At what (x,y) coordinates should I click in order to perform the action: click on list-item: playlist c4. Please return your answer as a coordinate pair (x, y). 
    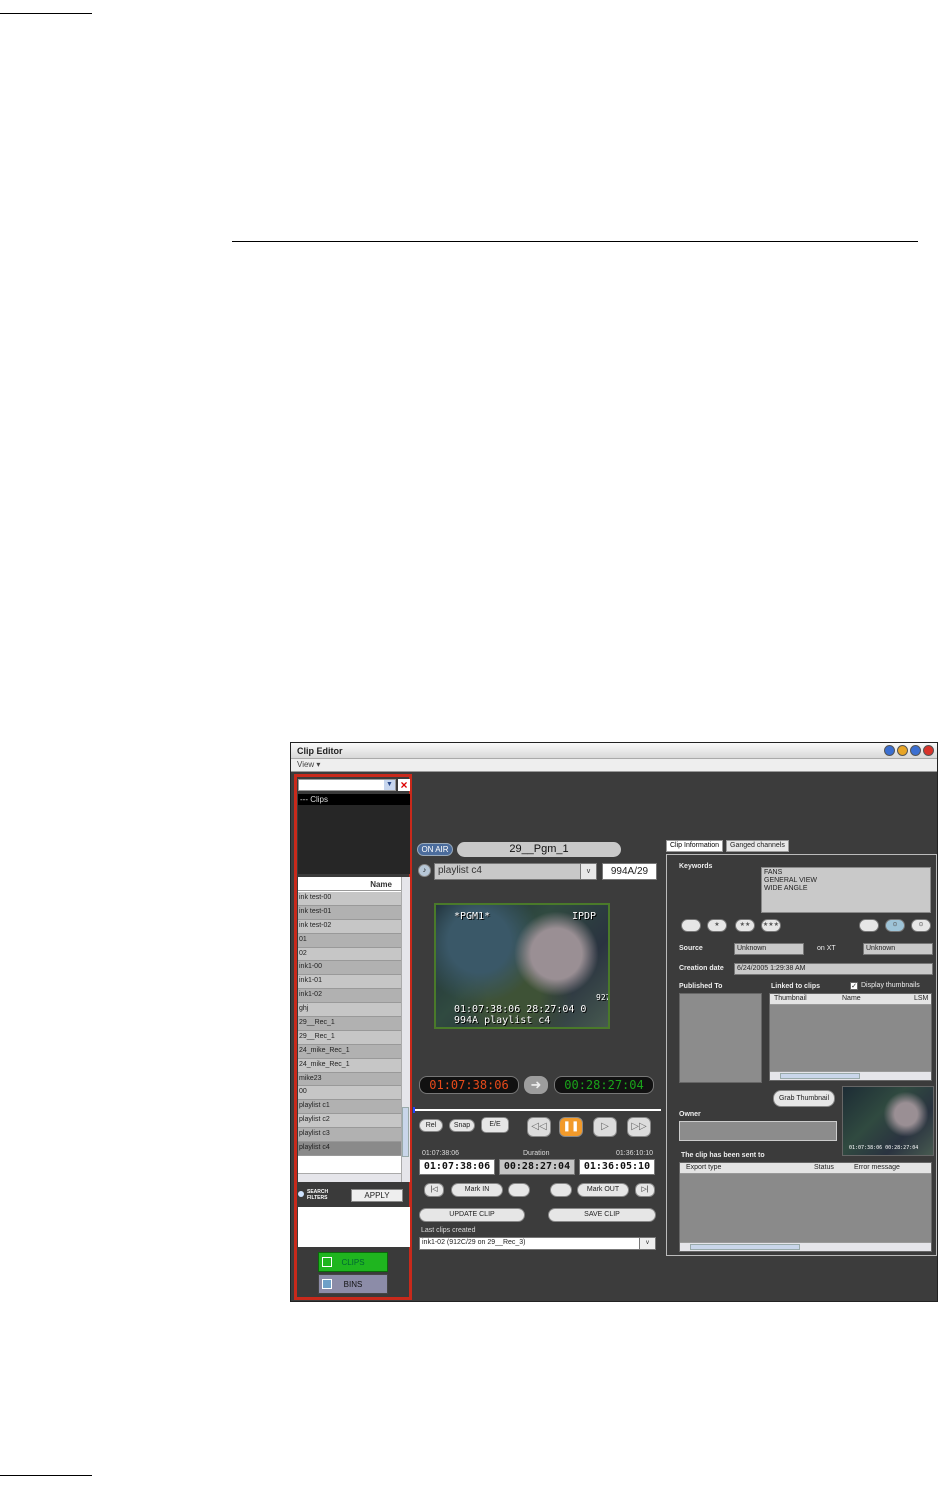
    Looking at the image, I should click on (349, 1149).